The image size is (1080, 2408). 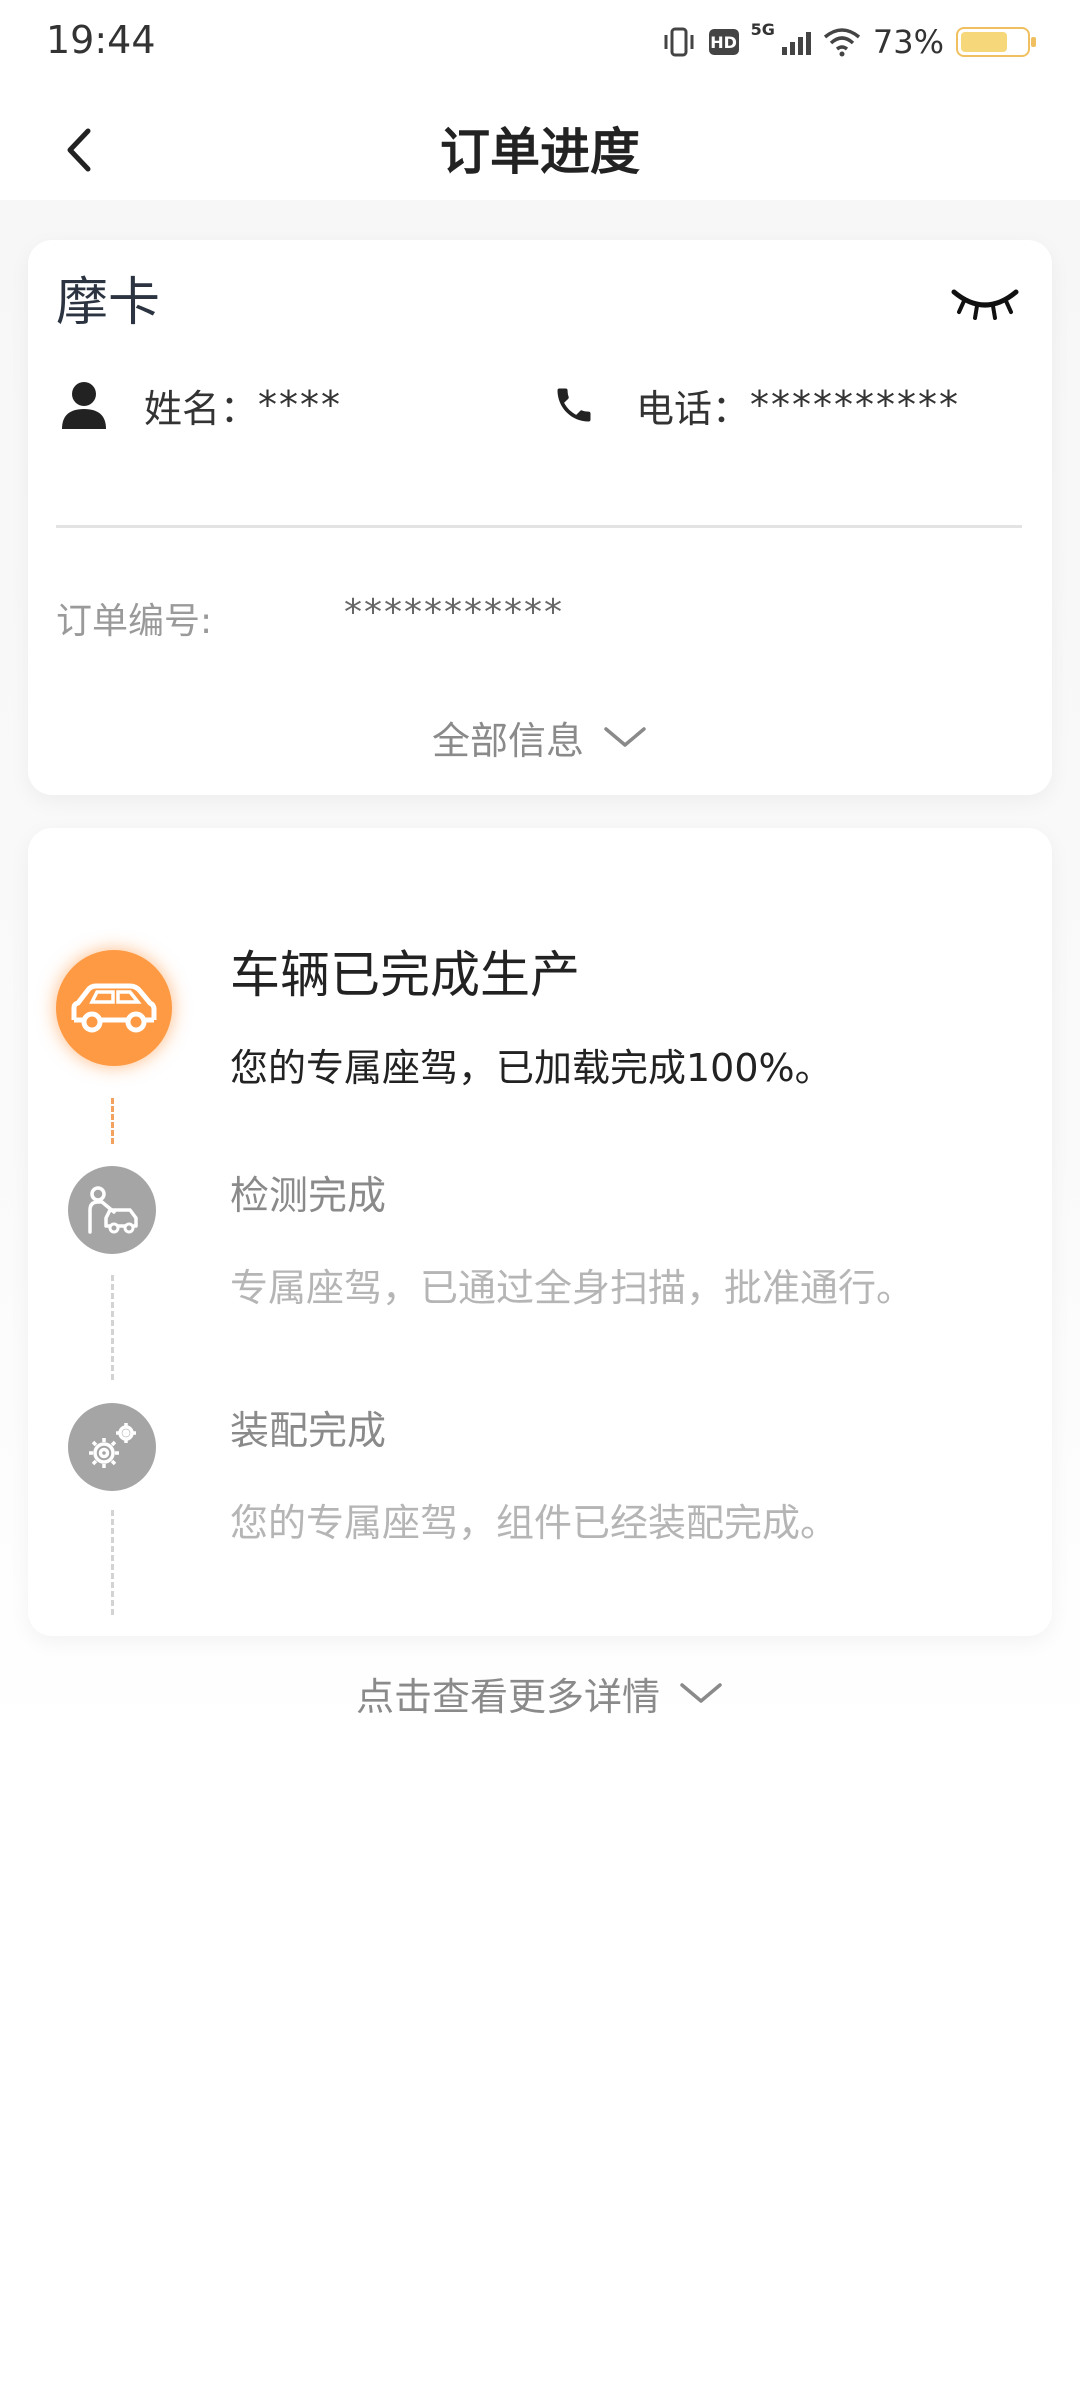 I want to click on signal-icon, so click(x=796, y=43).